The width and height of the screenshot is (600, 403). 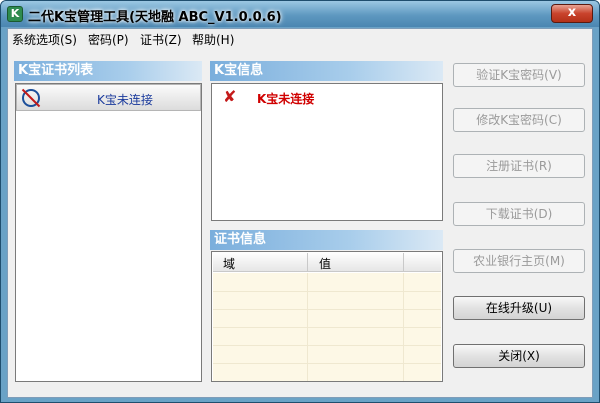 I want to click on col-value: 值, so click(x=325, y=263).